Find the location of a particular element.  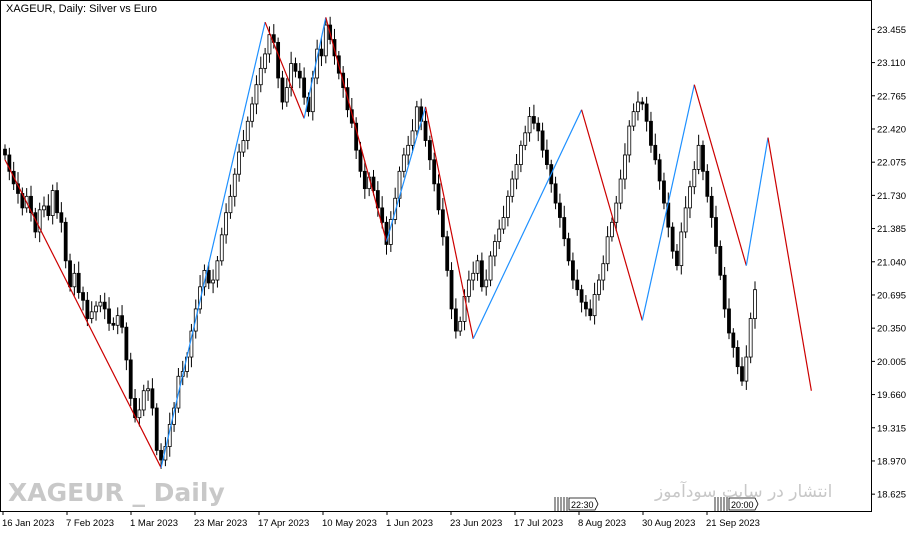

y-tick-label: 20.005 is located at coordinates (891, 362).